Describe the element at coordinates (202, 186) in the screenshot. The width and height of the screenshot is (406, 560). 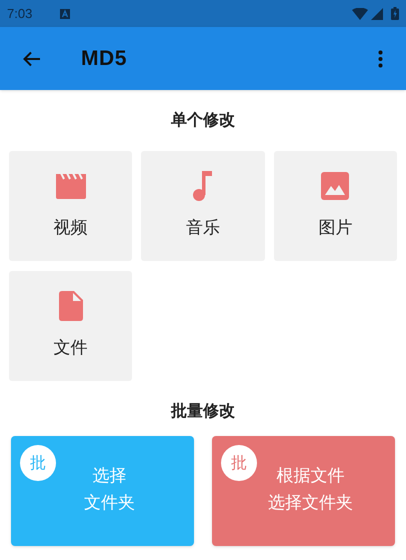
I see `music-note-icon` at that location.